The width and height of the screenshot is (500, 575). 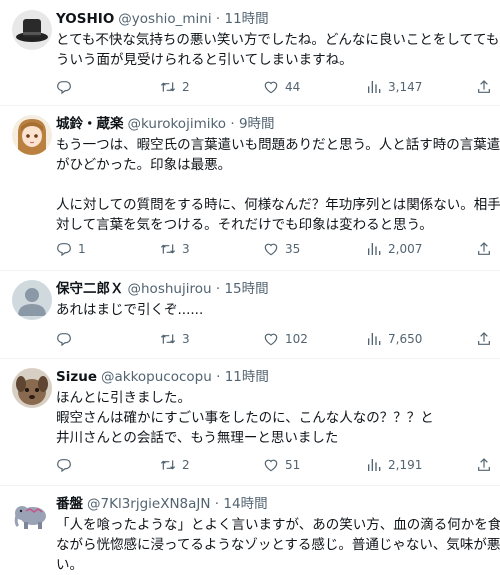 I want to click on tweet-header: 番盤 @7Kl3rjgieXN8aJN · 14時間, so click(x=162, y=504).